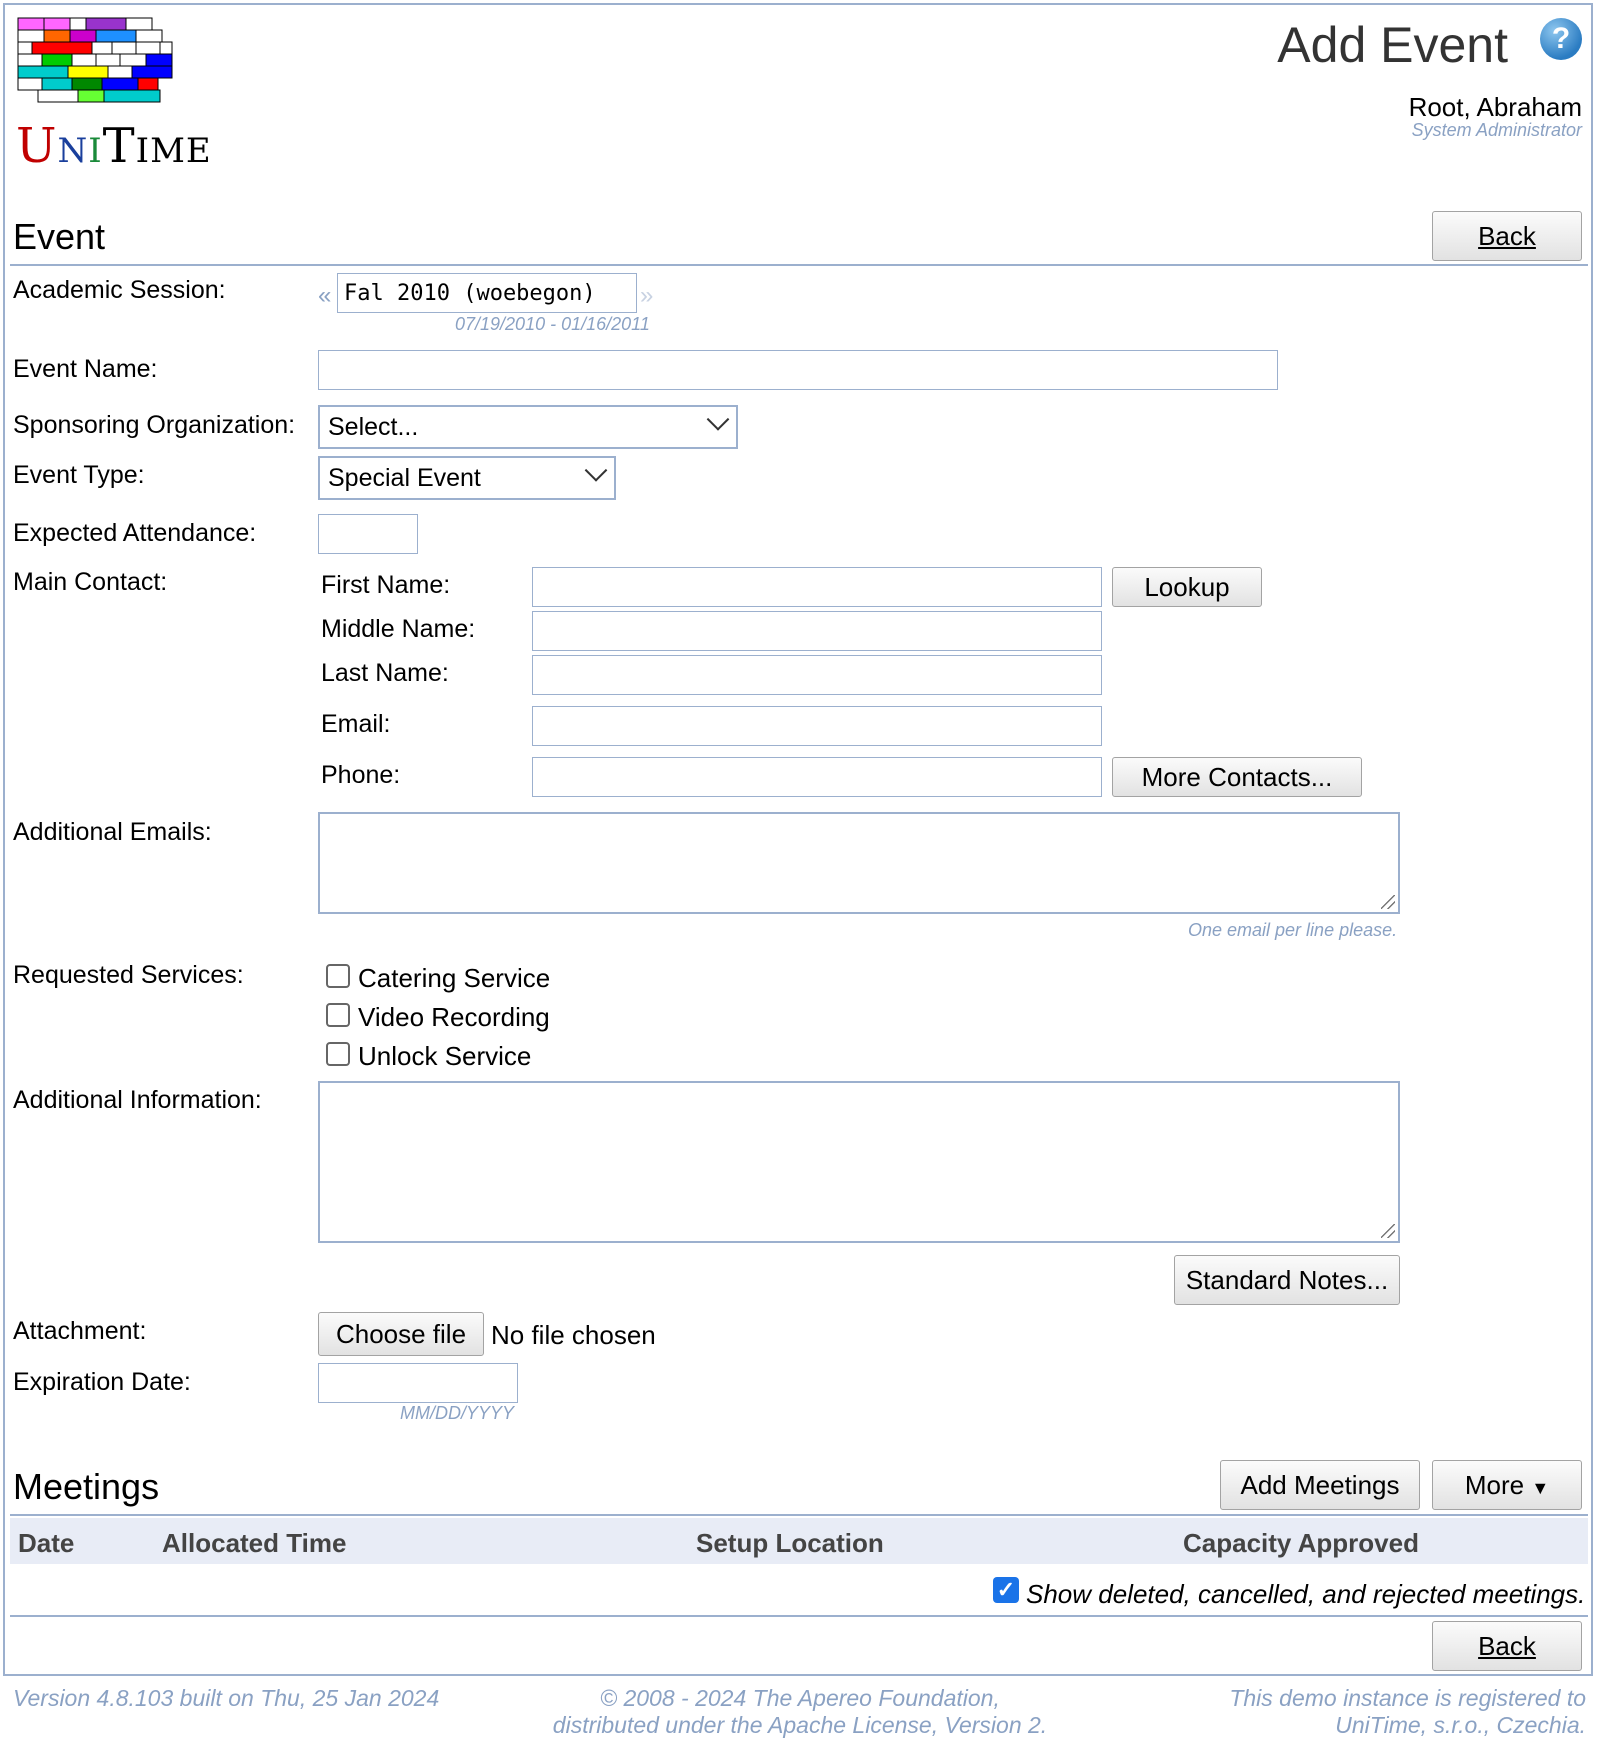 This screenshot has width=1598, height=1750. I want to click on email-label: Email:, so click(356, 724).